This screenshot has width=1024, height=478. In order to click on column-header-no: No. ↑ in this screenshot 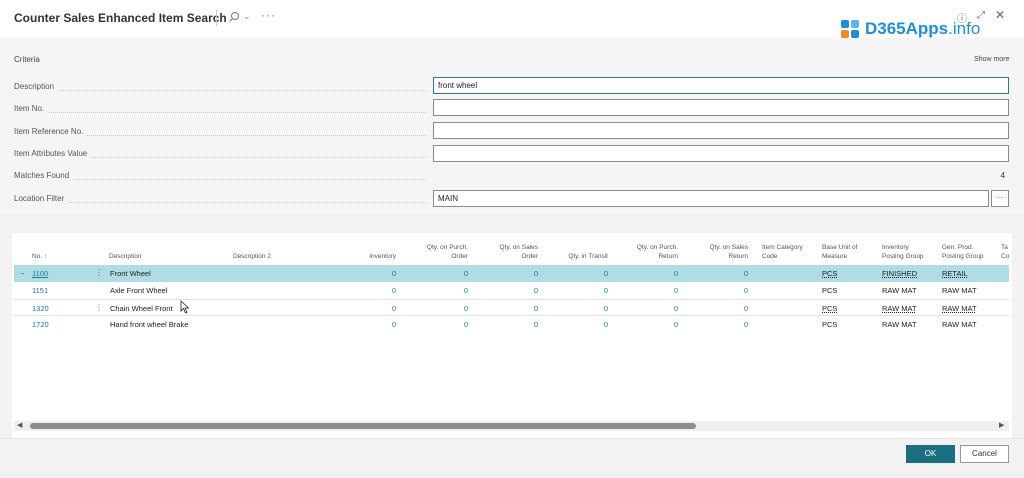, I will do `click(39, 256)`.